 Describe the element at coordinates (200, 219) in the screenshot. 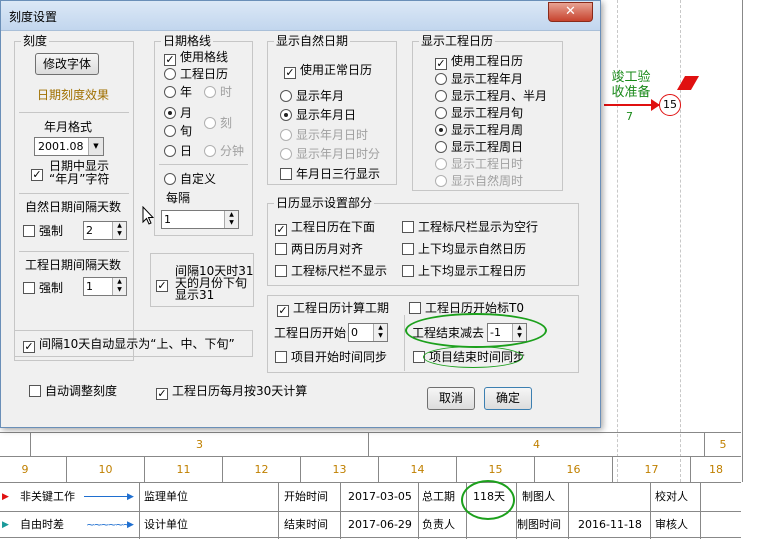

I see `grid-interval-stepper: 1 ▲ ▼` at that location.